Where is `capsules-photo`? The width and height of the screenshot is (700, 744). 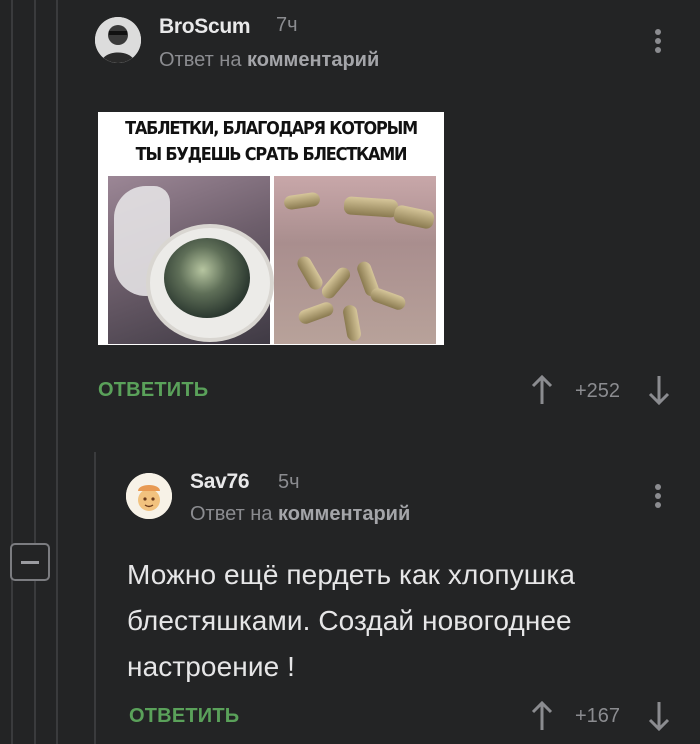
capsules-photo is located at coordinates (355, 260).